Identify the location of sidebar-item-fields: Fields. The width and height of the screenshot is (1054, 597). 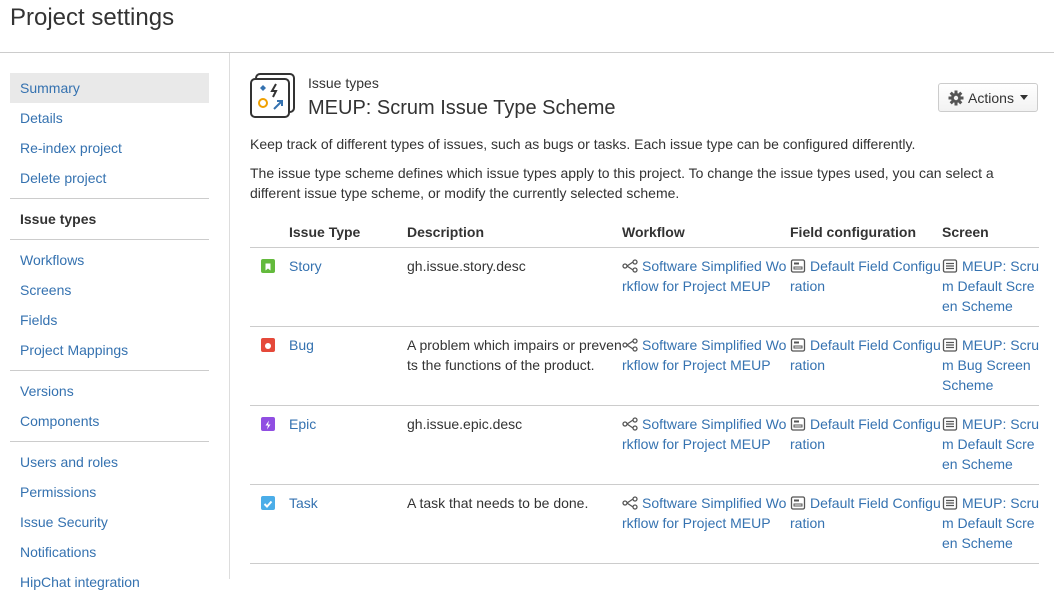
(109, 320).